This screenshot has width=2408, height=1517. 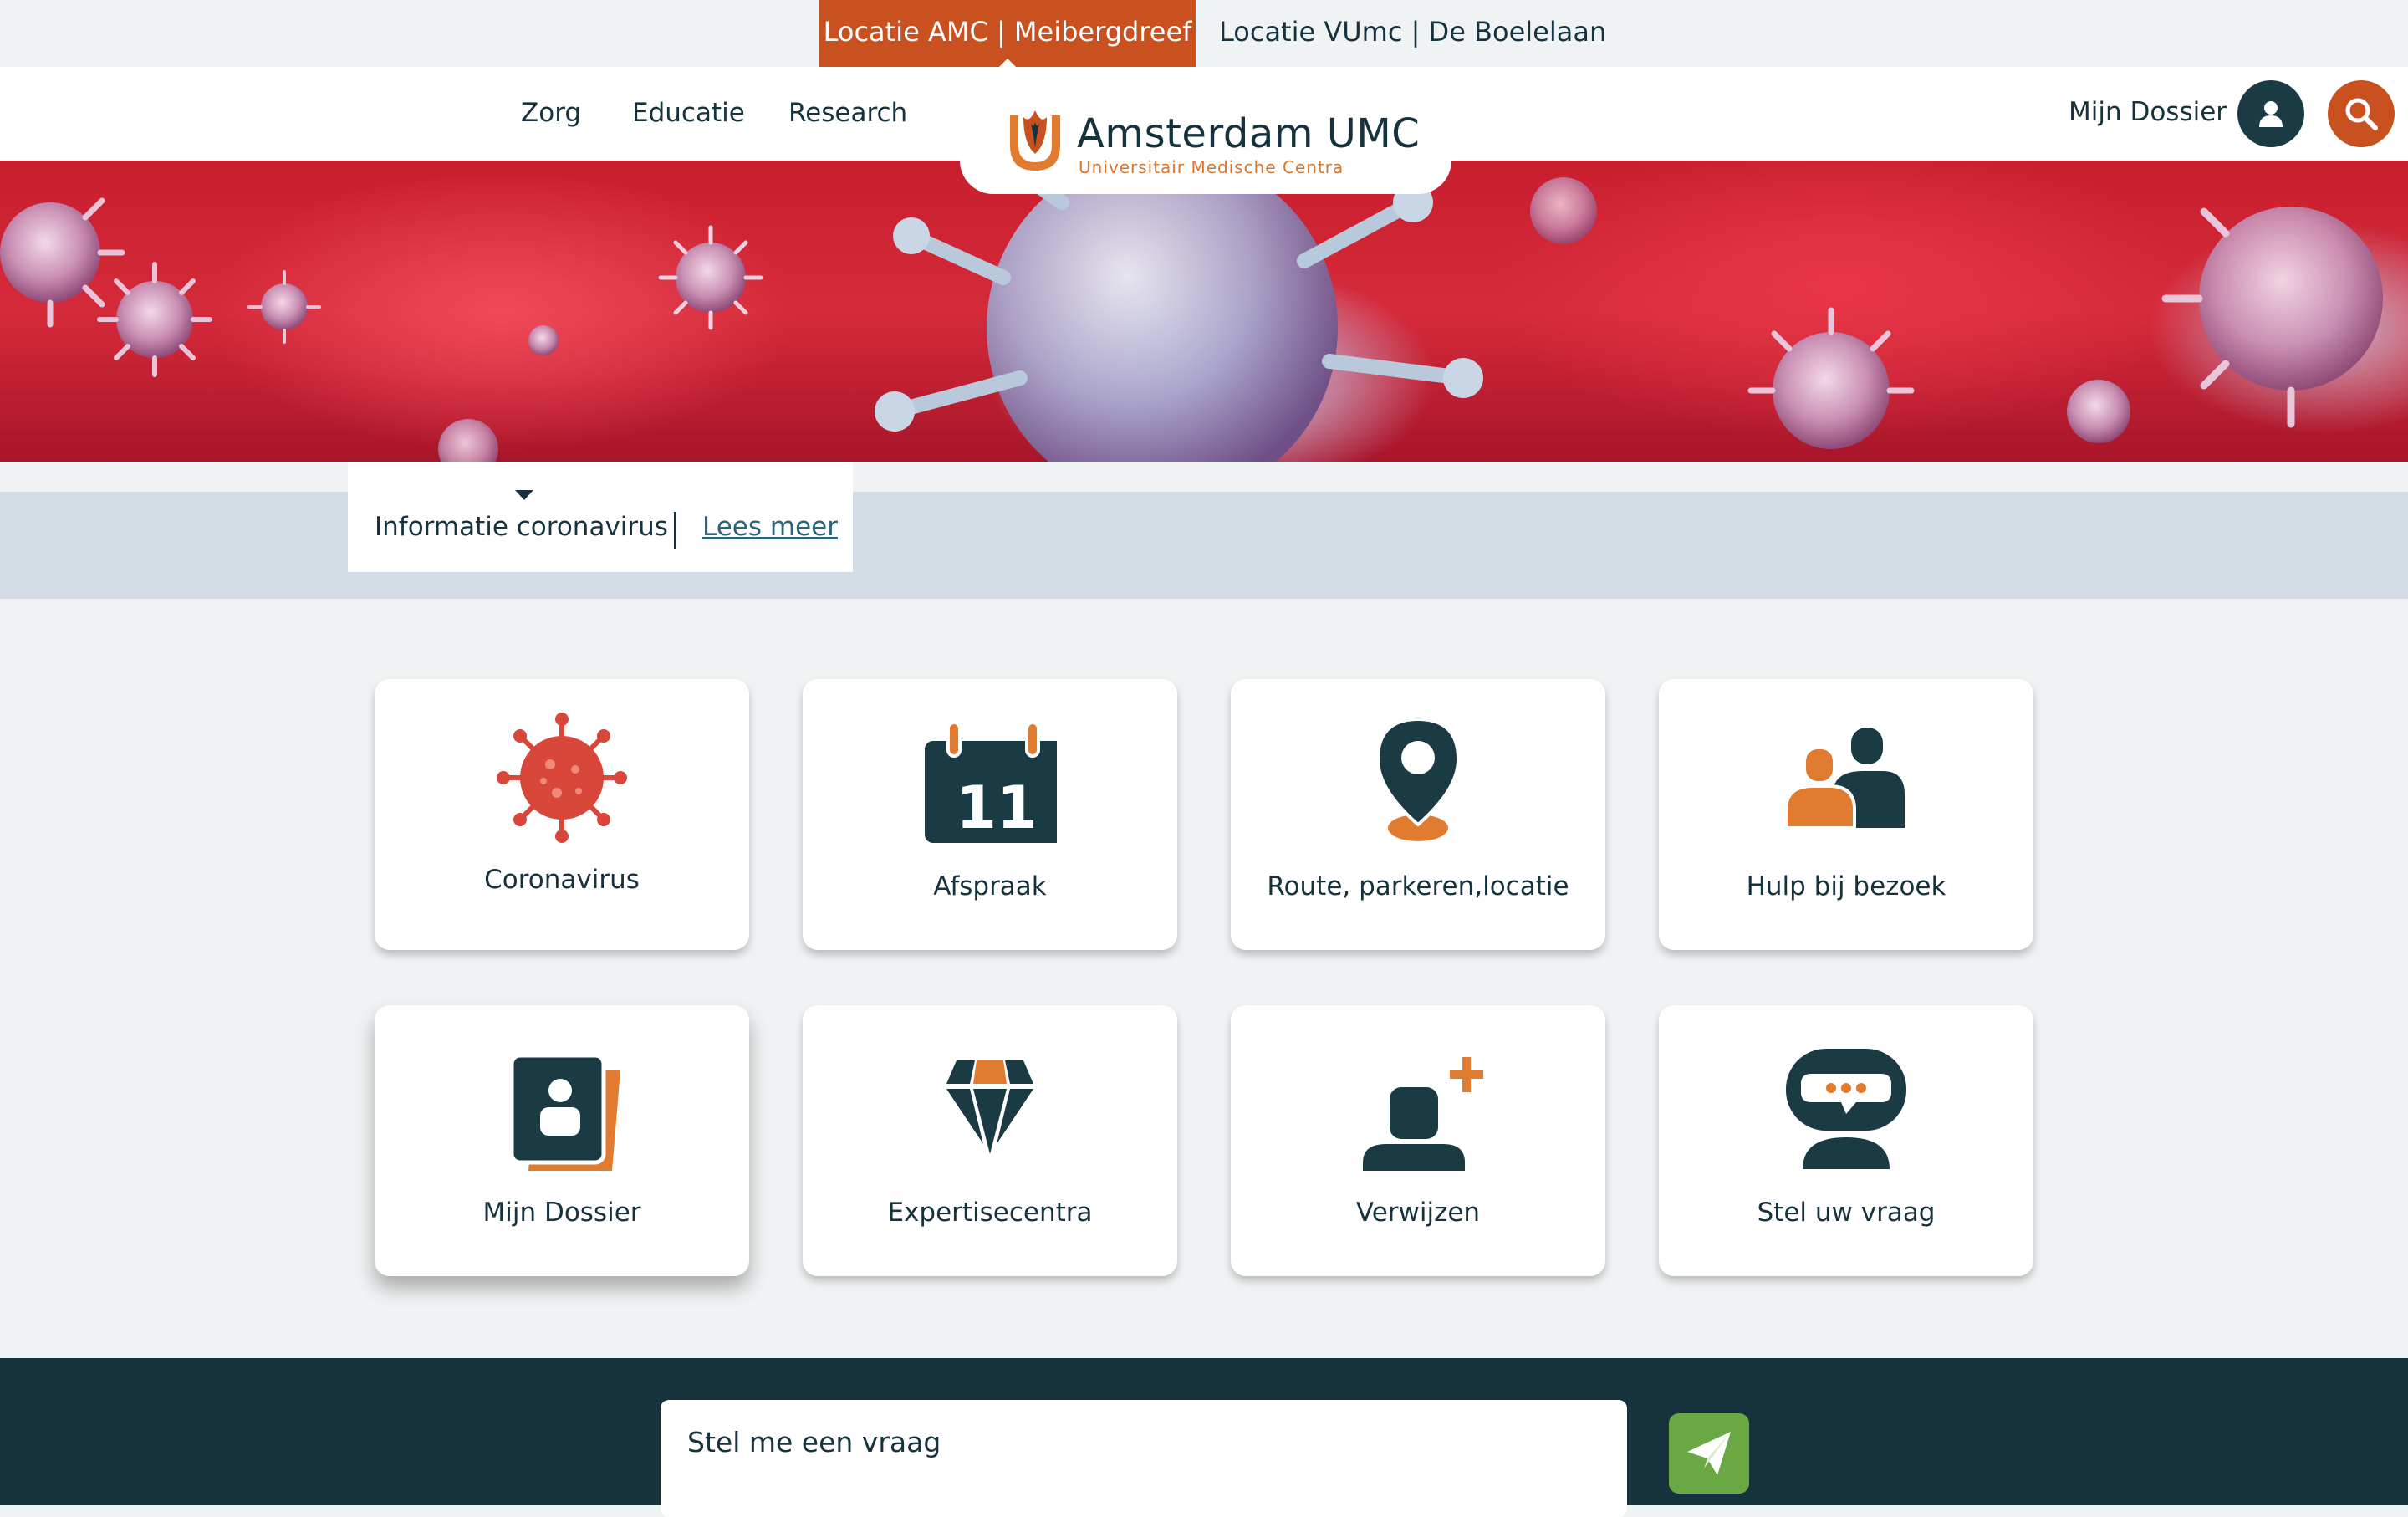 I want to click on account-button, so click(x=2270, y=113).